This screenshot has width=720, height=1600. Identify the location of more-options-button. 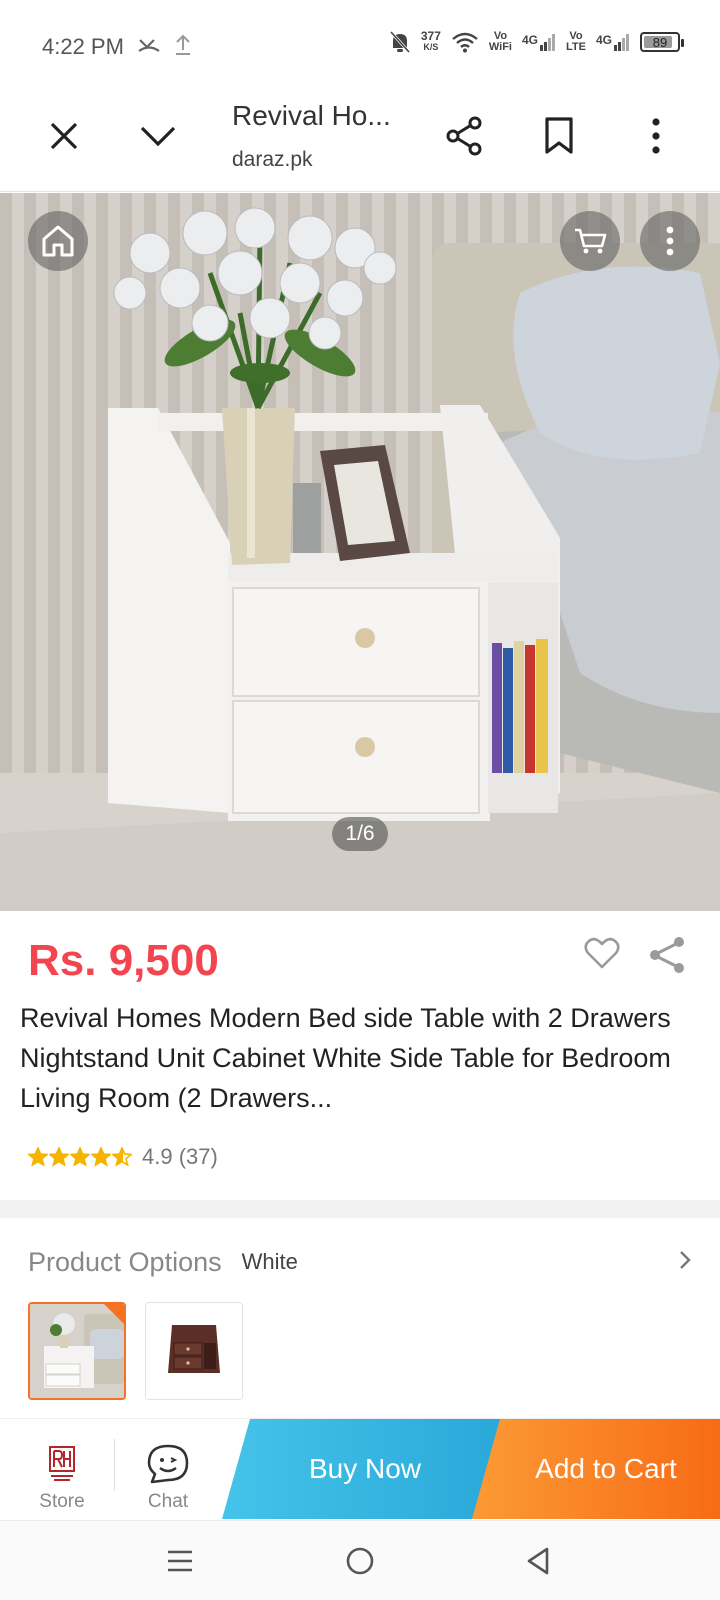
(656, 136).